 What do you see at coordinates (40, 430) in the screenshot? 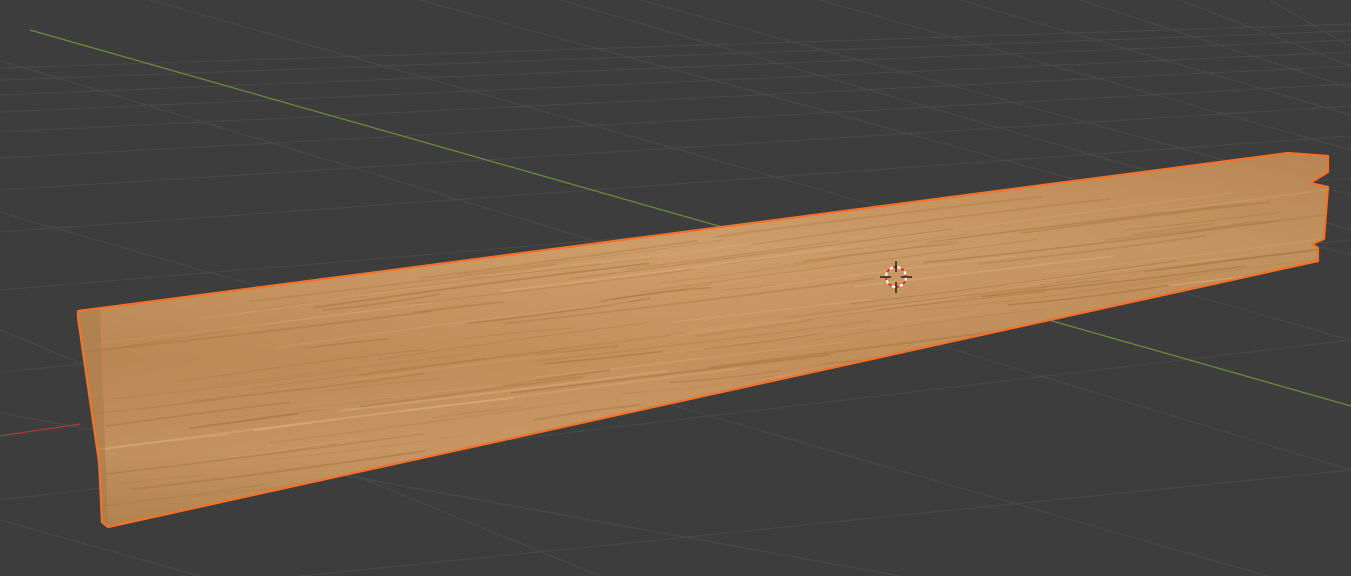
I see `x-axis-line` at bounding box center [40, 430].